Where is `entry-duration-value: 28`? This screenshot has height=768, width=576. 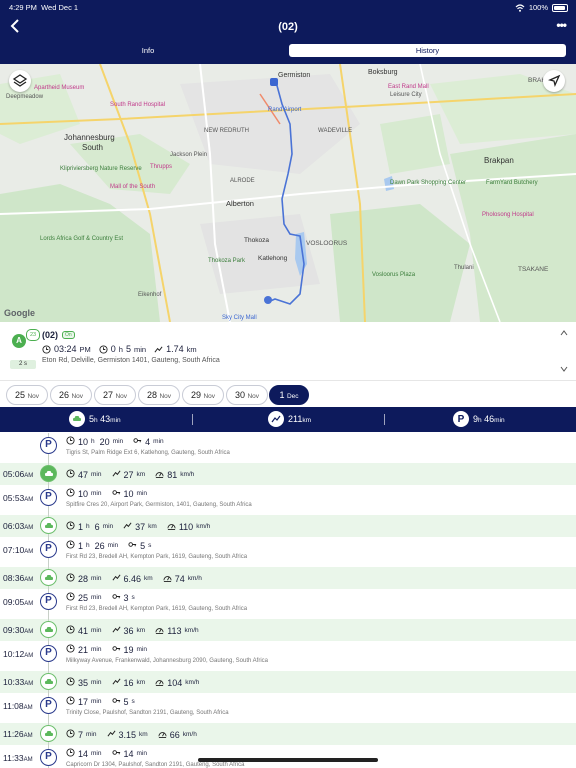 entry-duration-value: 28 is located at coordinates (83, 578).